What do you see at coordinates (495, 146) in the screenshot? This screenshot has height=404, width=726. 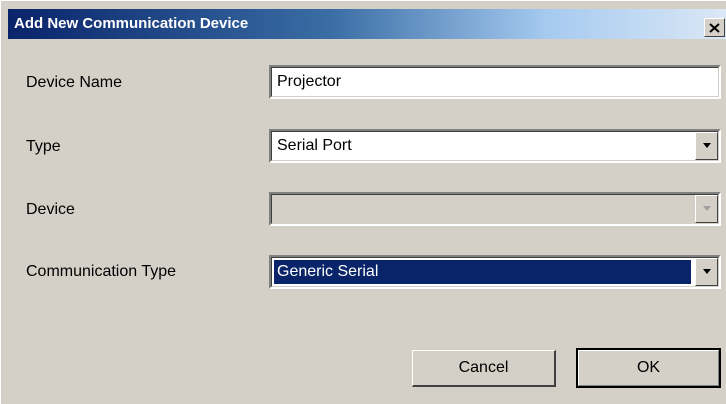 I see `type-select: Serial Port` at bounding box center [495, 146].